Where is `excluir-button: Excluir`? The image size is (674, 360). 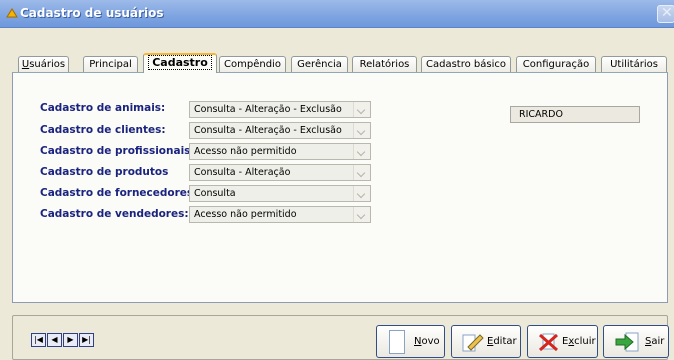
excluir-button: Excluir is located at coordinates (562, 341).